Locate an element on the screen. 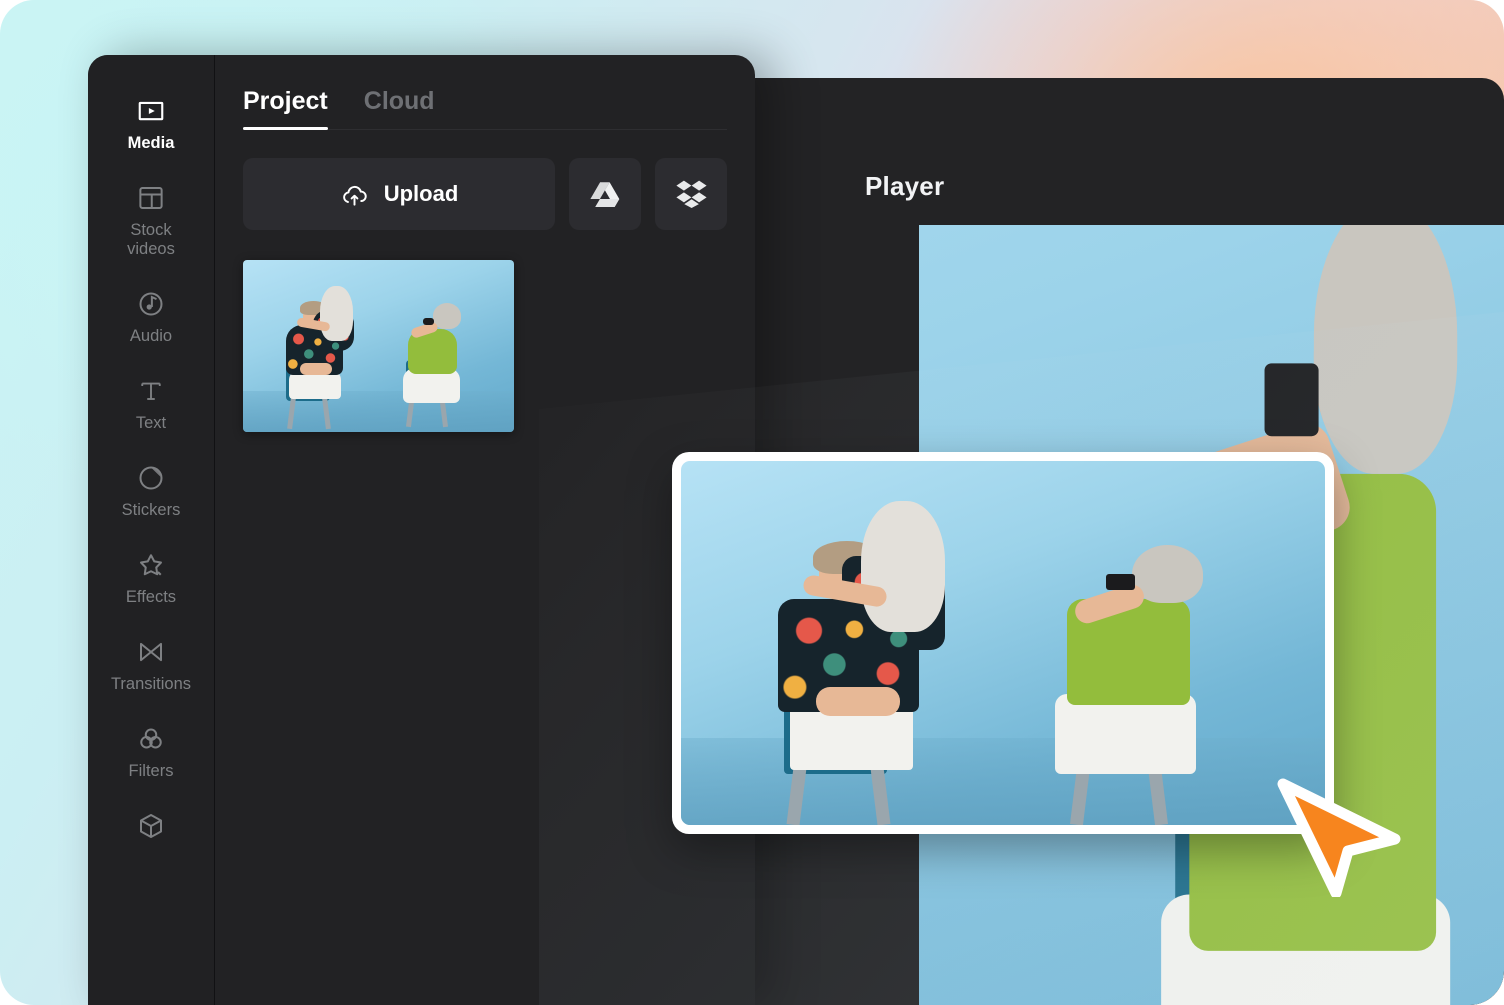 Image resolution: width=1504 pixels, height=1005 pixels. google-drive-icon is located at coordinates (605, 194).